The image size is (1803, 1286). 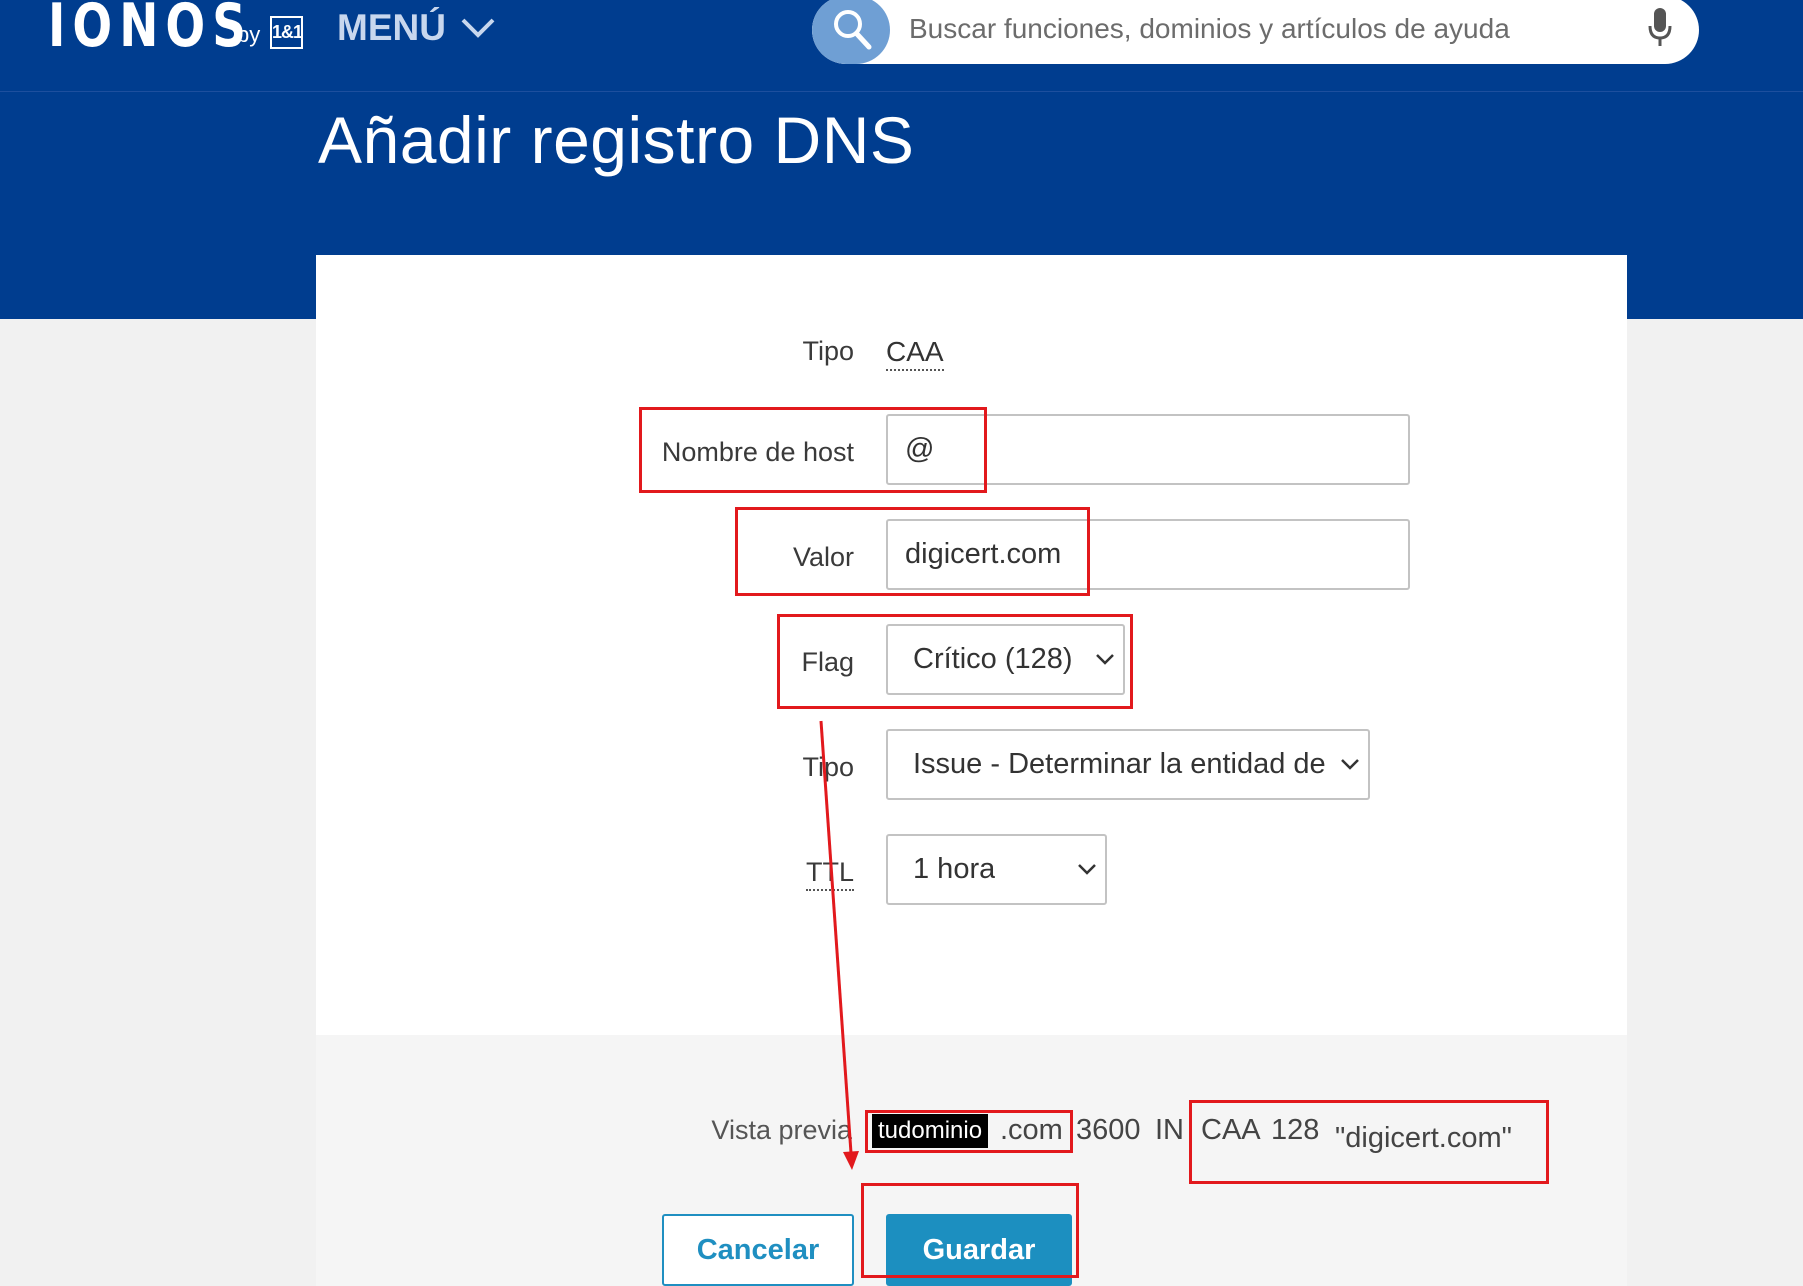 What do you see at coordinates (1108, 1130) in the screenshot?
I see `preview-ttl: 3600` at bounding box center [1108, 1130].